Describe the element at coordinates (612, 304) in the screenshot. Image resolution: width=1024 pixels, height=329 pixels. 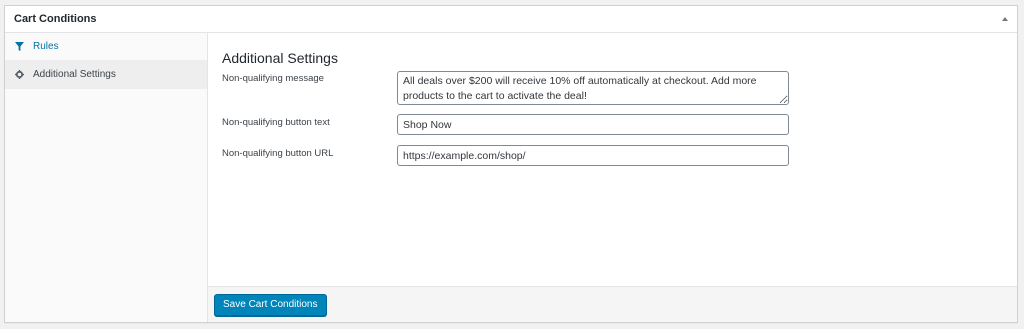
I see `panel-footer: Save Cart Conditions` at that location.